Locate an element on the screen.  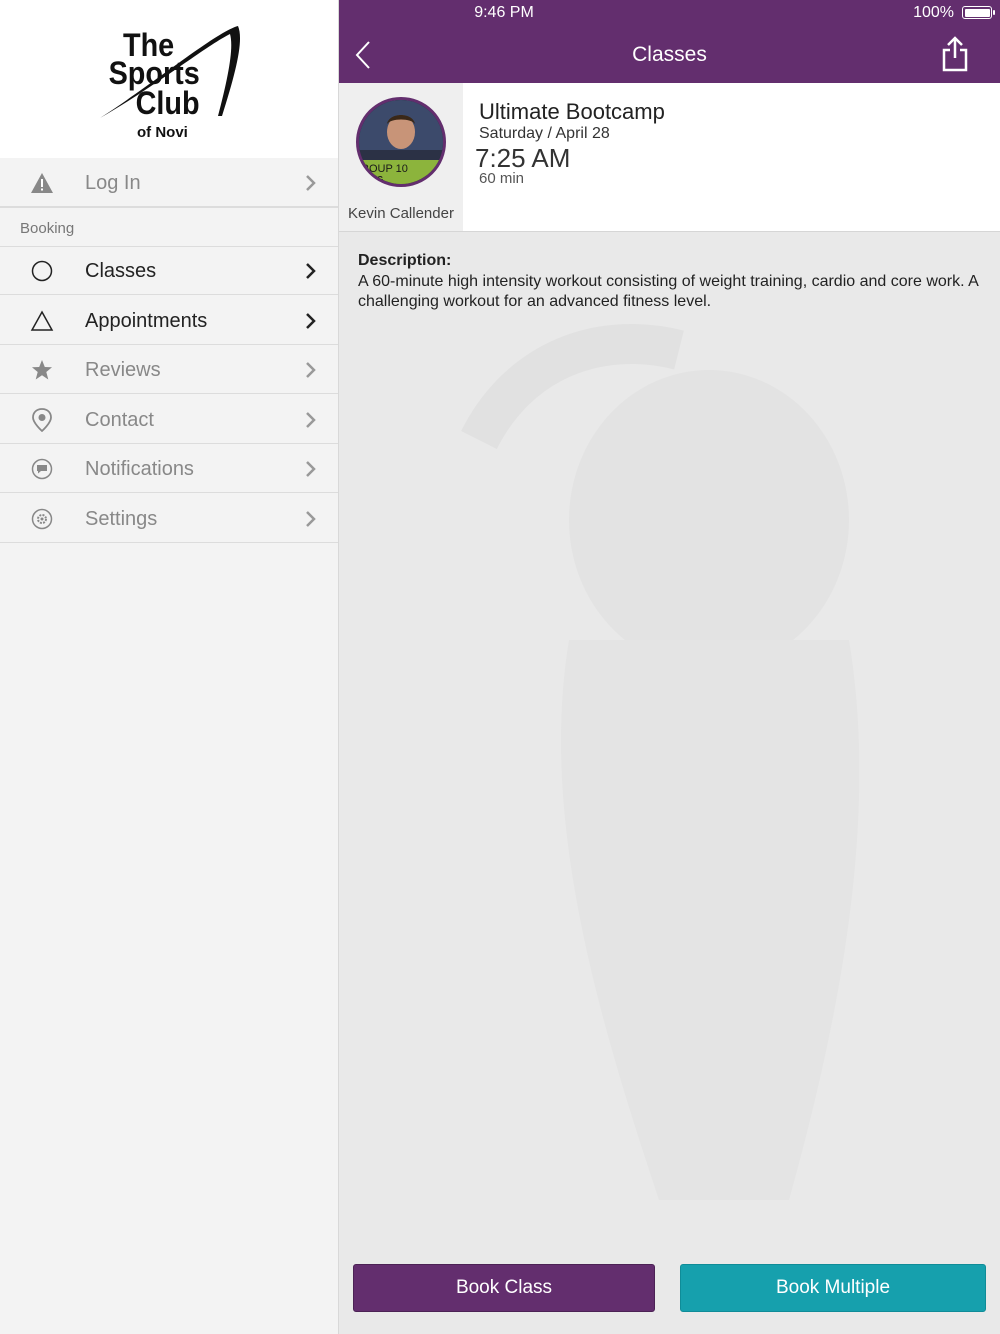
section-label-booking: Booking is located at coordinates (47, 228).